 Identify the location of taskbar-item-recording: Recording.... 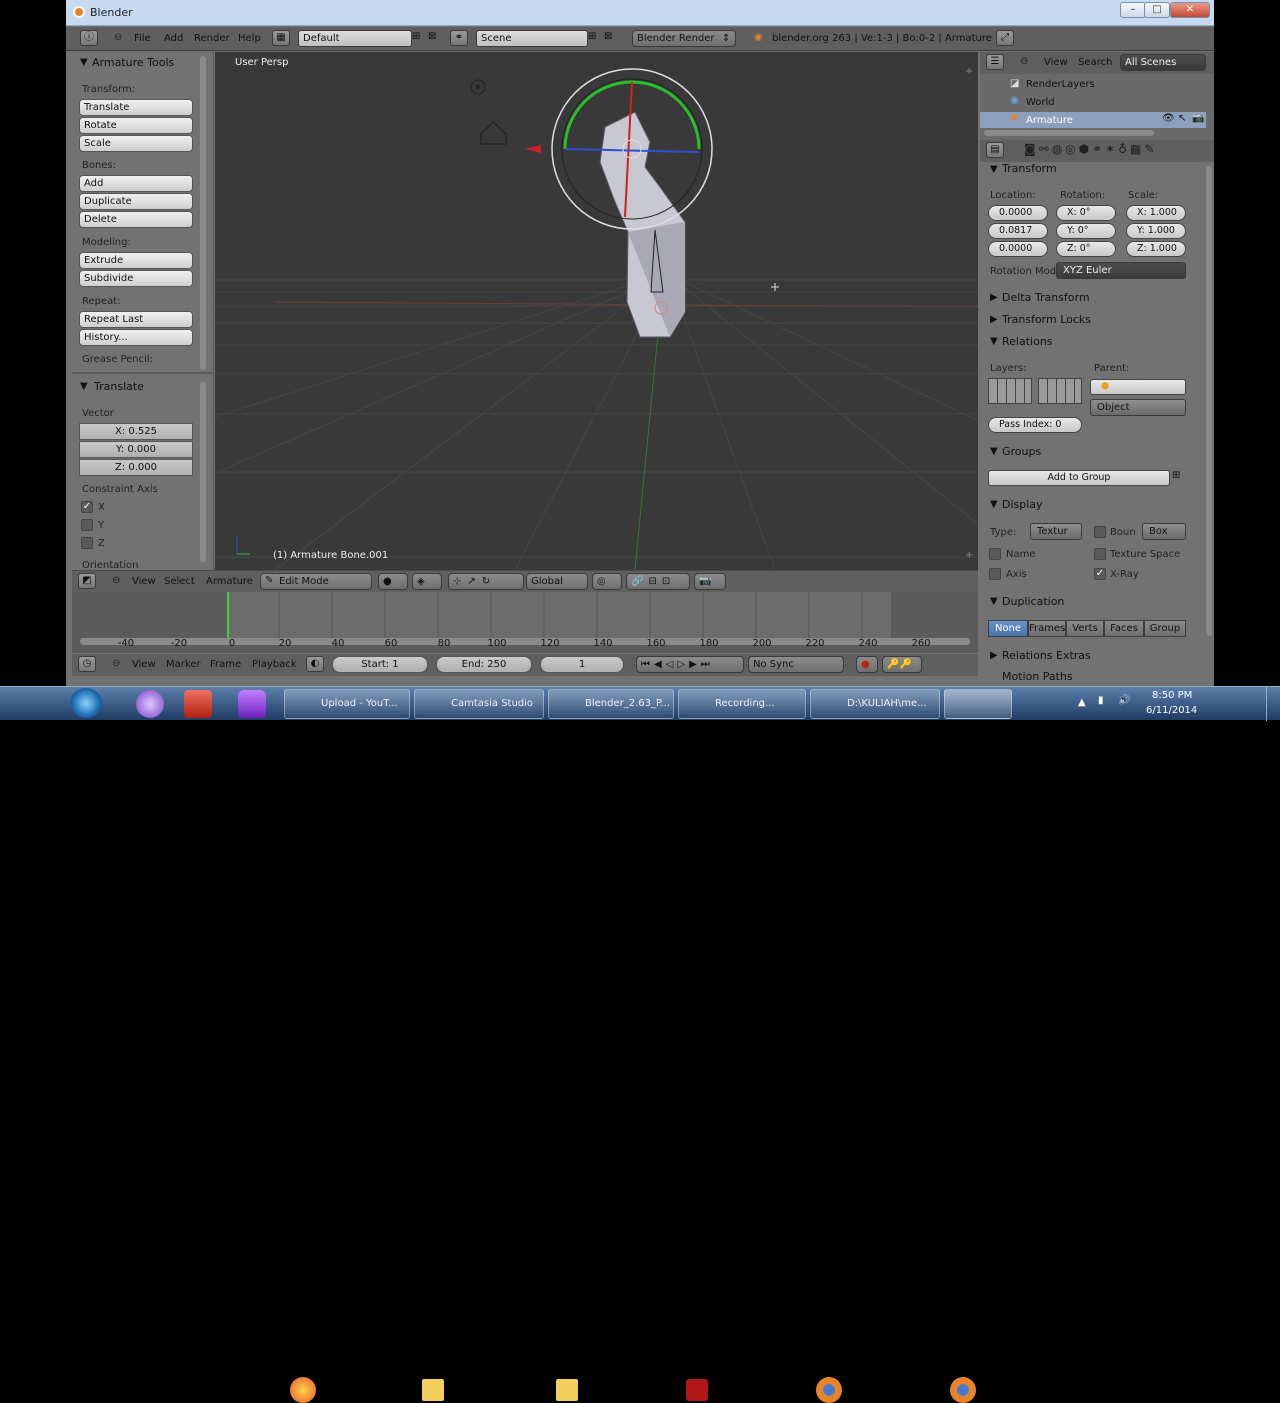
(742, 704).